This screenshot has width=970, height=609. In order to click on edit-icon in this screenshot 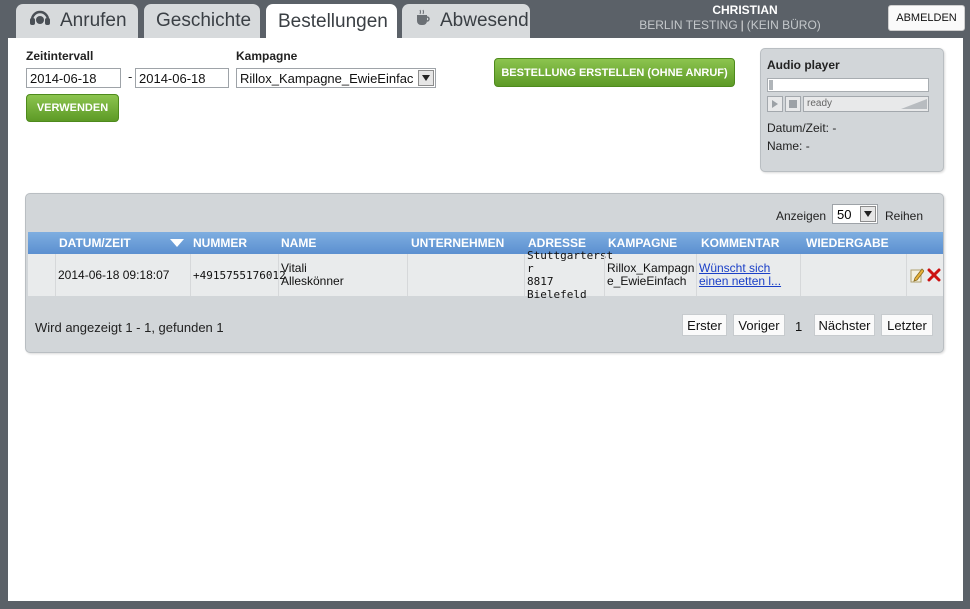, I will do `click(917, 275)`.